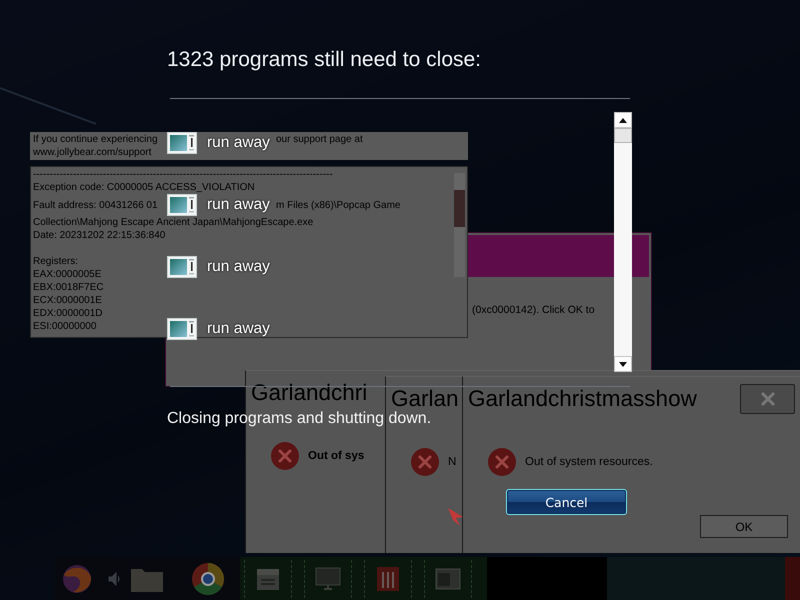 Image resolution: width=800 pixels, height=600 pixels. Describe the element at coordinates (208, 578) in the screenshot. I see `browser-icon` at that location.